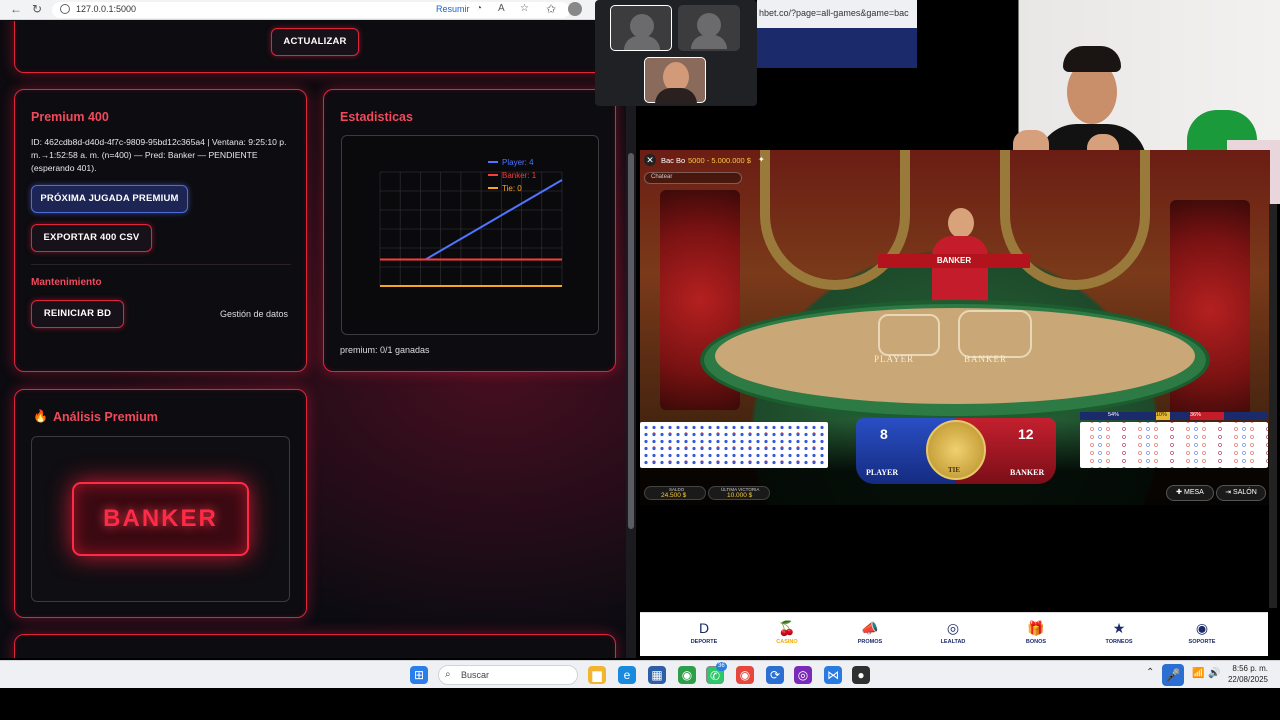 This screenshot has height=720, width=1280. What do you see at coordinates (894, 359) in the screenshot?
I see `table-player-label: PLAYER` at bounding box center [894, 359].